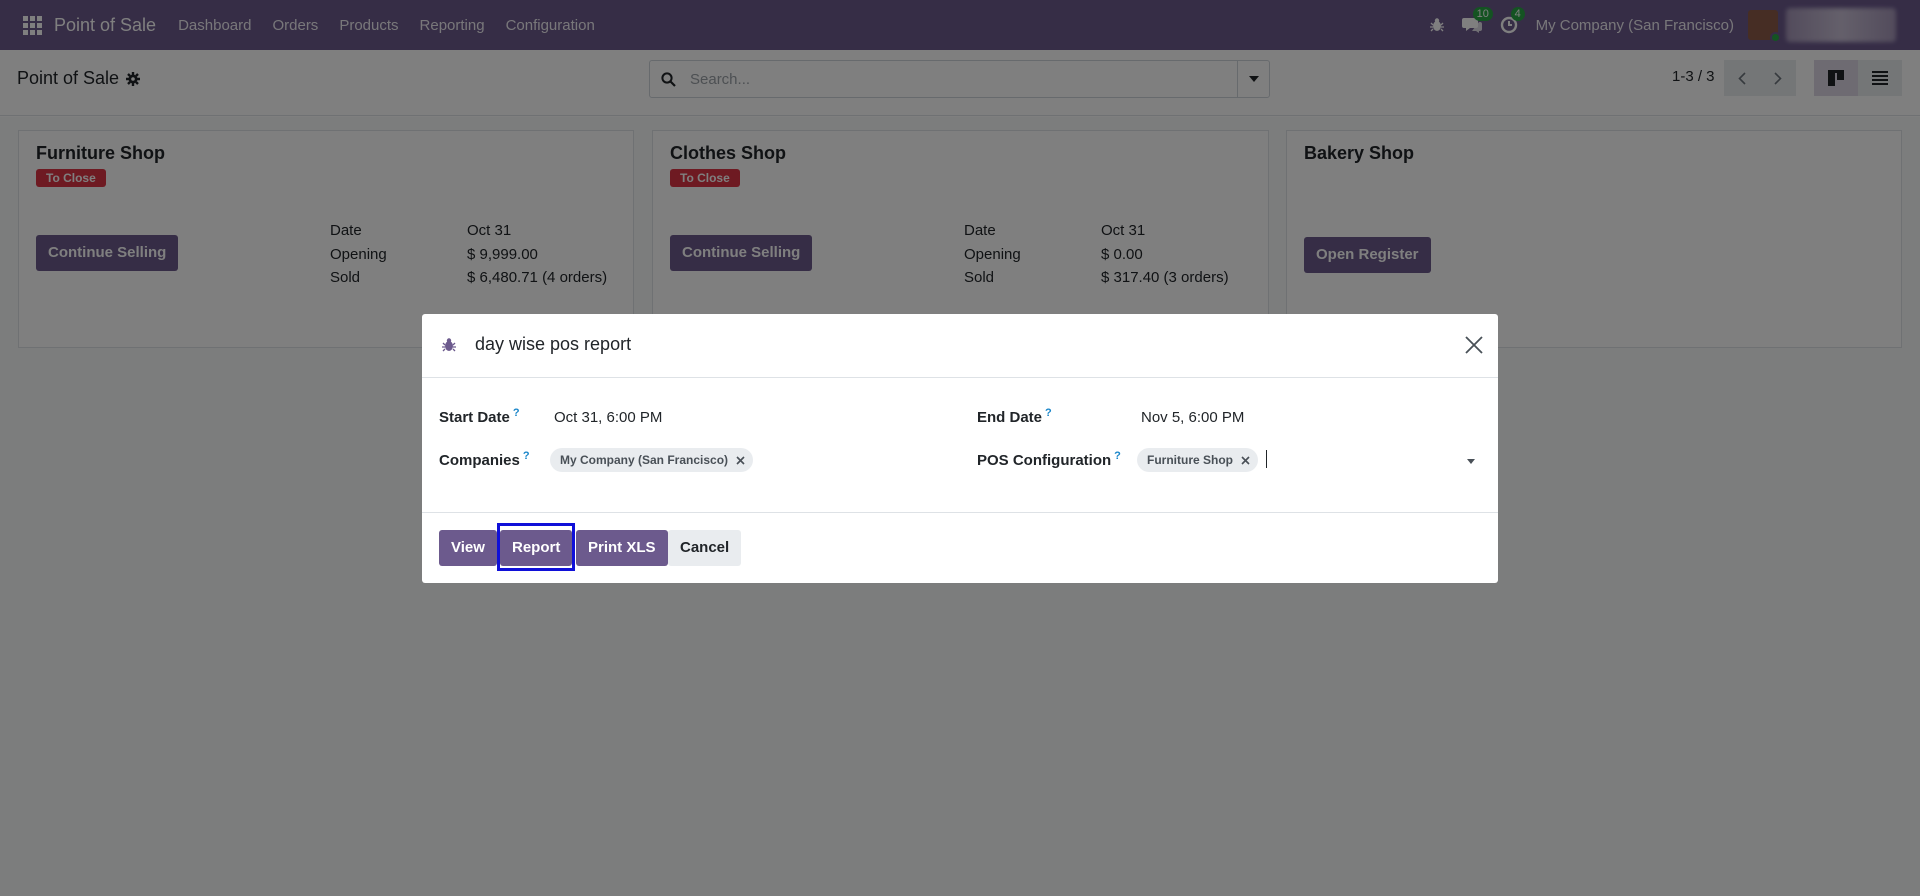  What do you see at coordinates (1266, 459) in the screenshot?
I see `pos-configuration-input` at bounding box center [1266, 459].